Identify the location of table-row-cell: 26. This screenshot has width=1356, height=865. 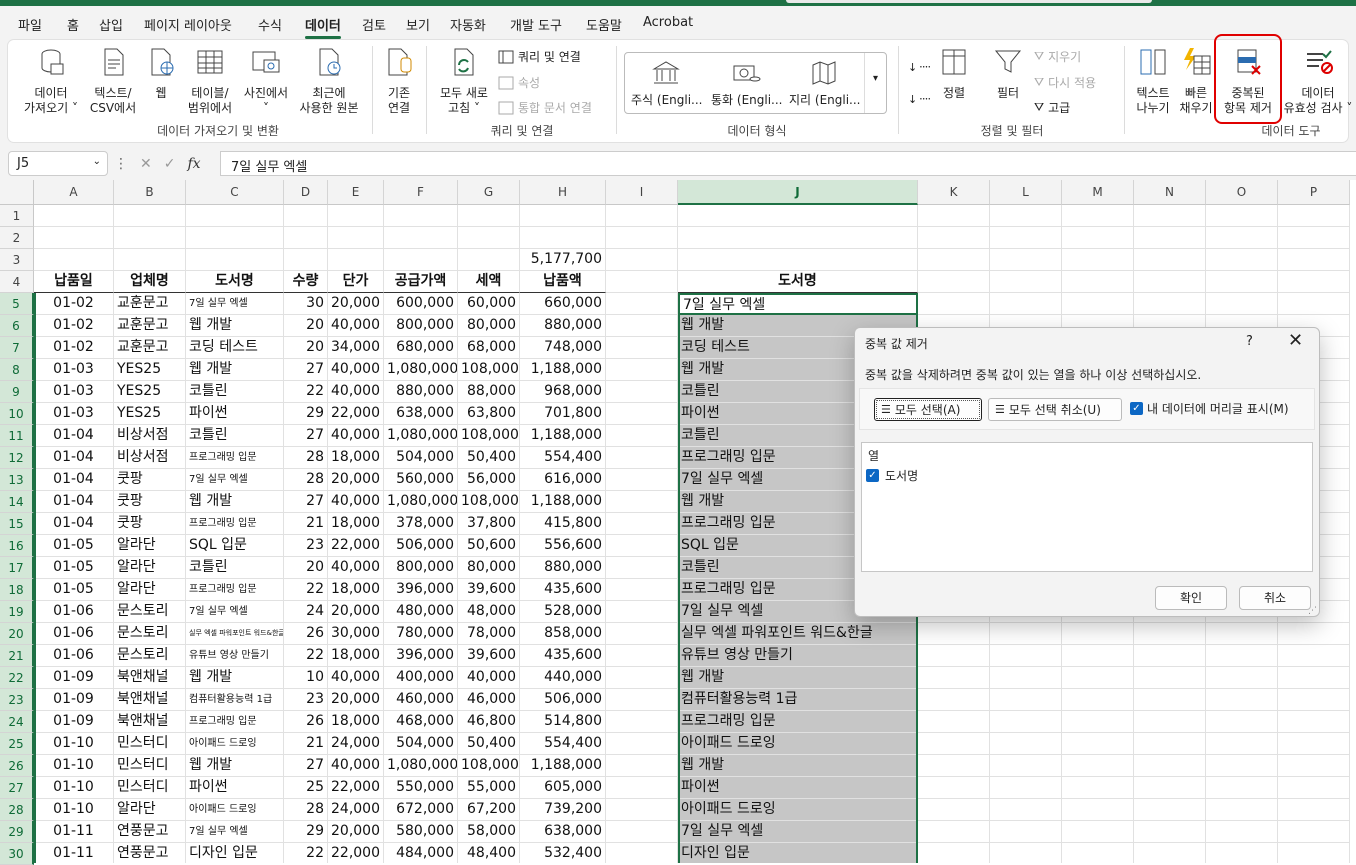
(306, 722).